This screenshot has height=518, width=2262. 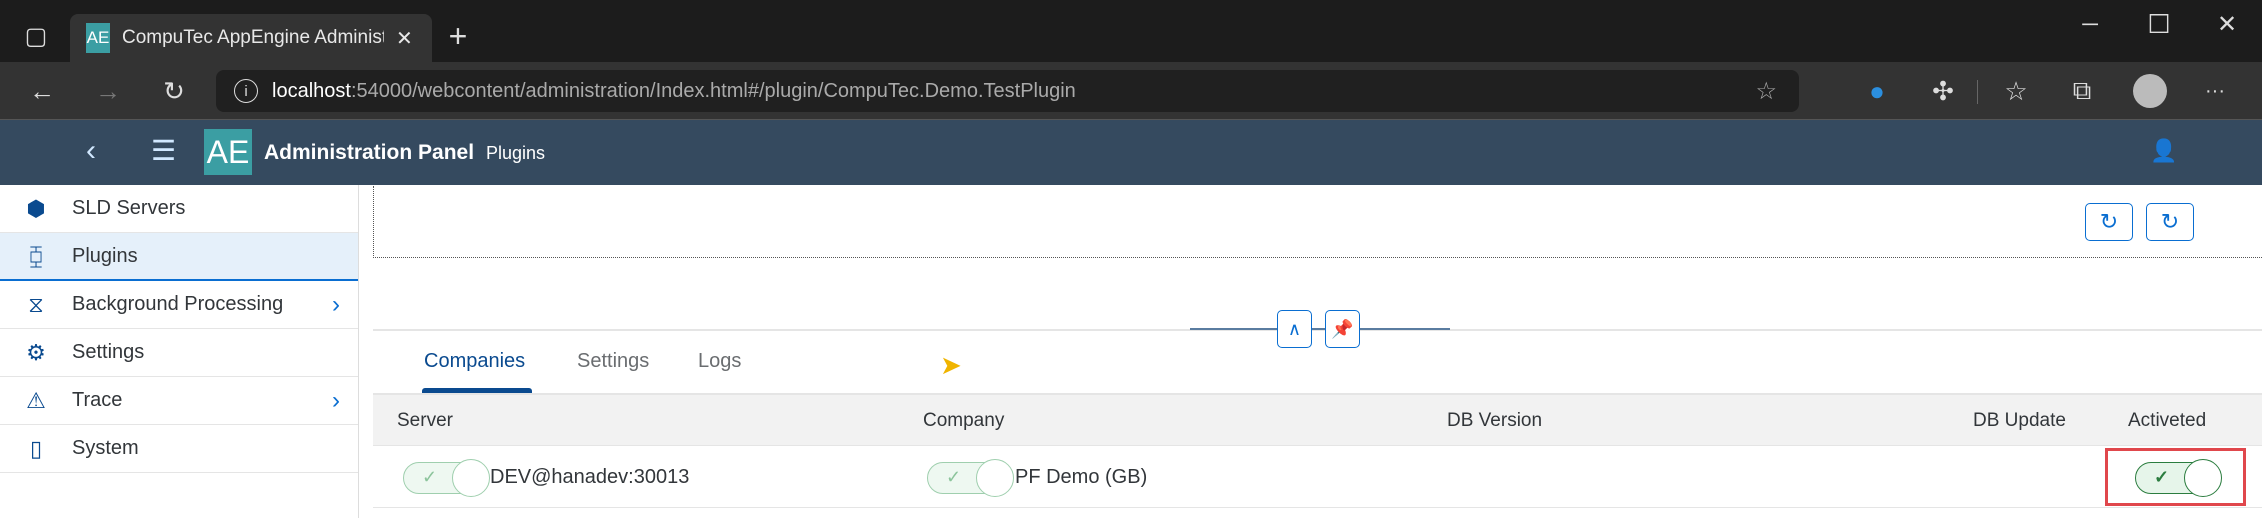 I want to click on refresh-all-button: ↻, so click(x=2170, y=222).